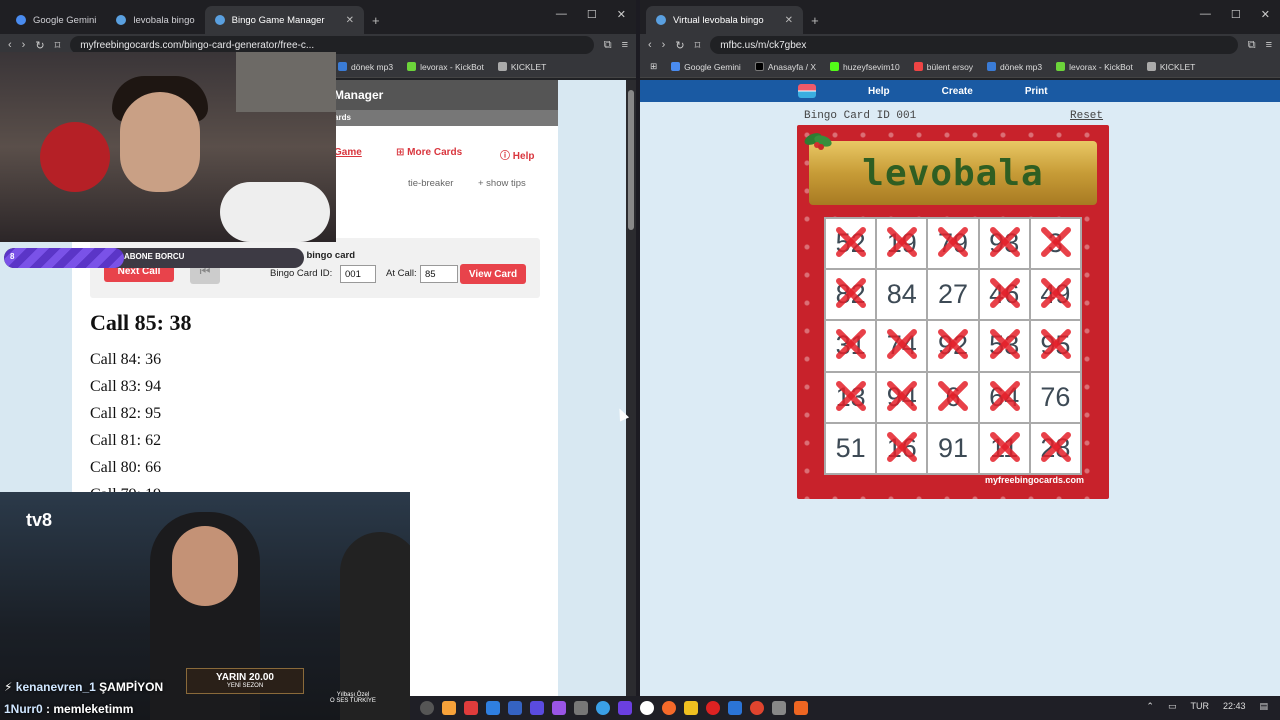 This screenshot has width=1280, height=720. I want to click on premiere-icon, so click(537, 708).